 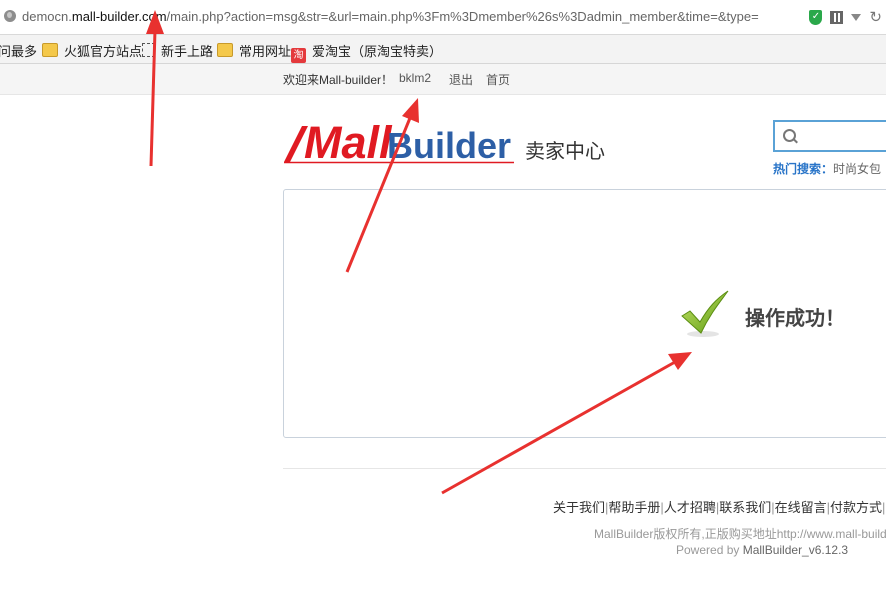 I want to click on hot-search-label: 热门搜索：, so click(x=803, y=169).